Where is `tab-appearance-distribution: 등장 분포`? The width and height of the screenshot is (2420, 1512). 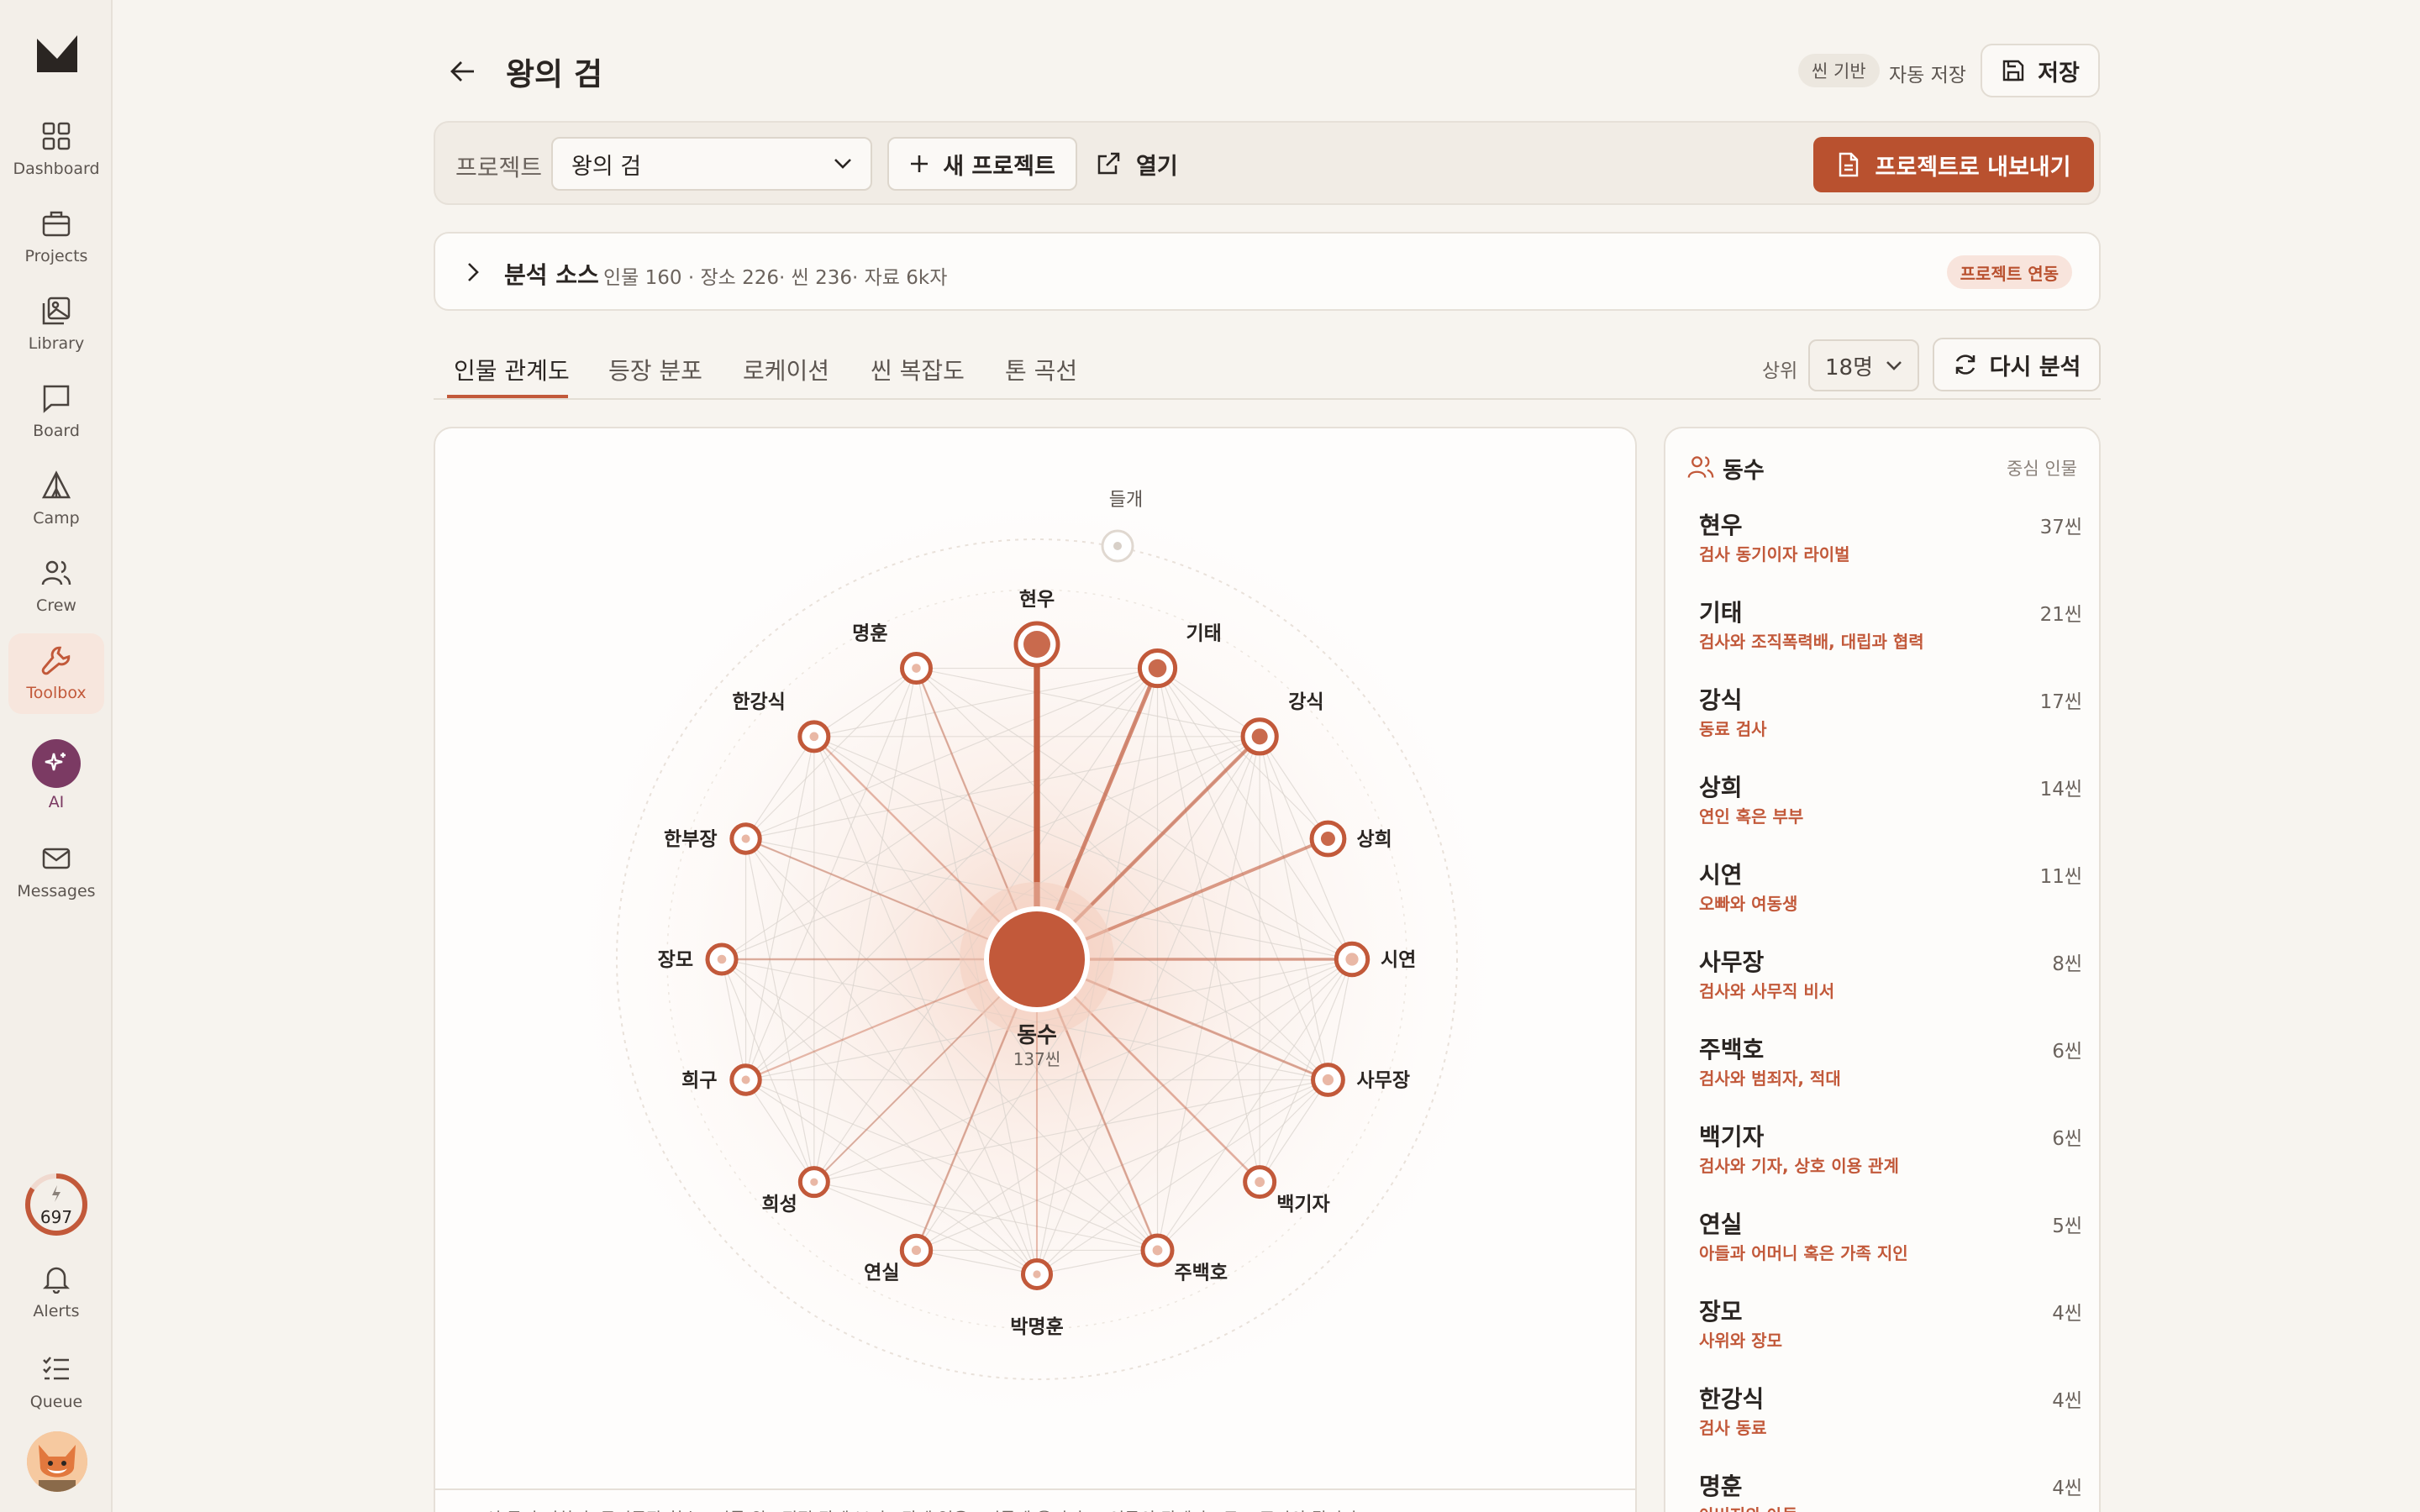 tab-appearance-distribution: 등장 분포 is located at coordinates (655, 369).